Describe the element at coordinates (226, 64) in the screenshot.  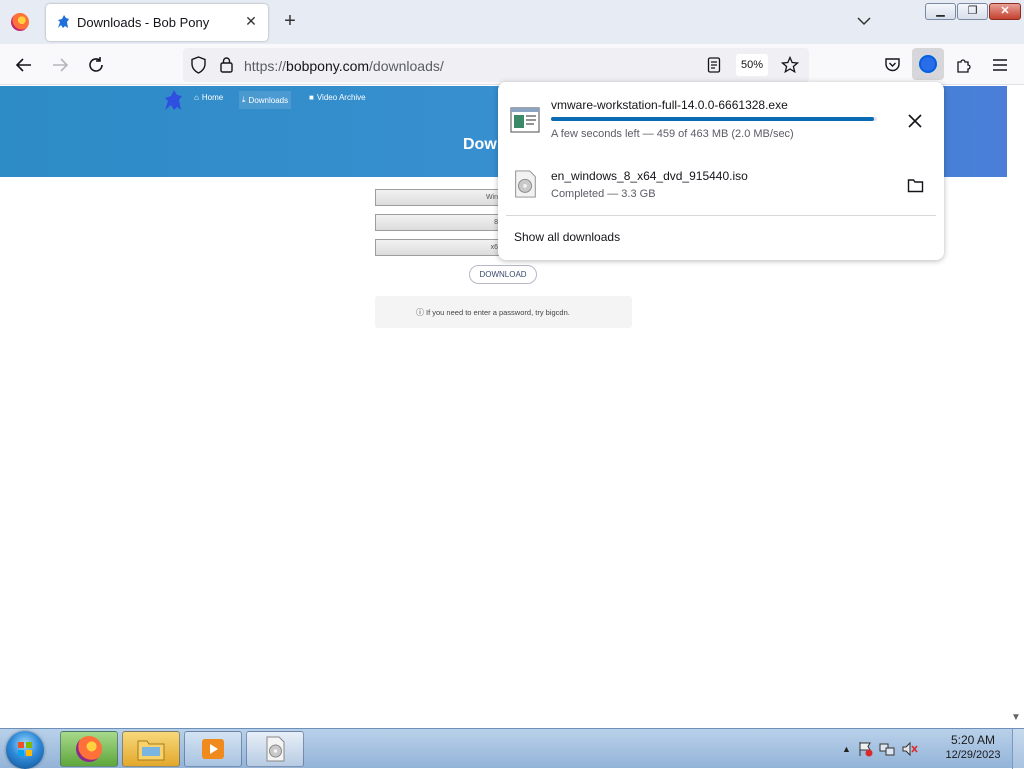
I see `lock-icon` at that location.